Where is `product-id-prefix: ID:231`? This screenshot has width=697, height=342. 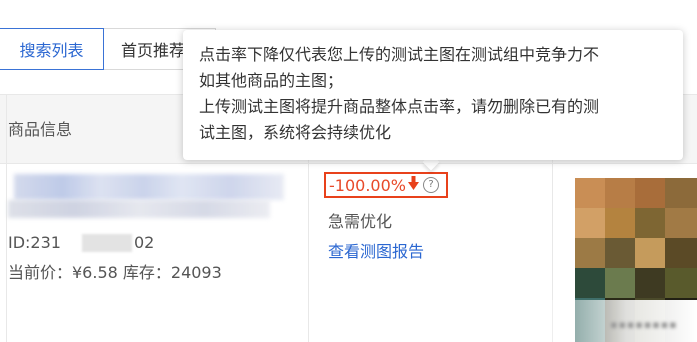
product-id-prefix: ID:231 is located at coordinates (34, 242).